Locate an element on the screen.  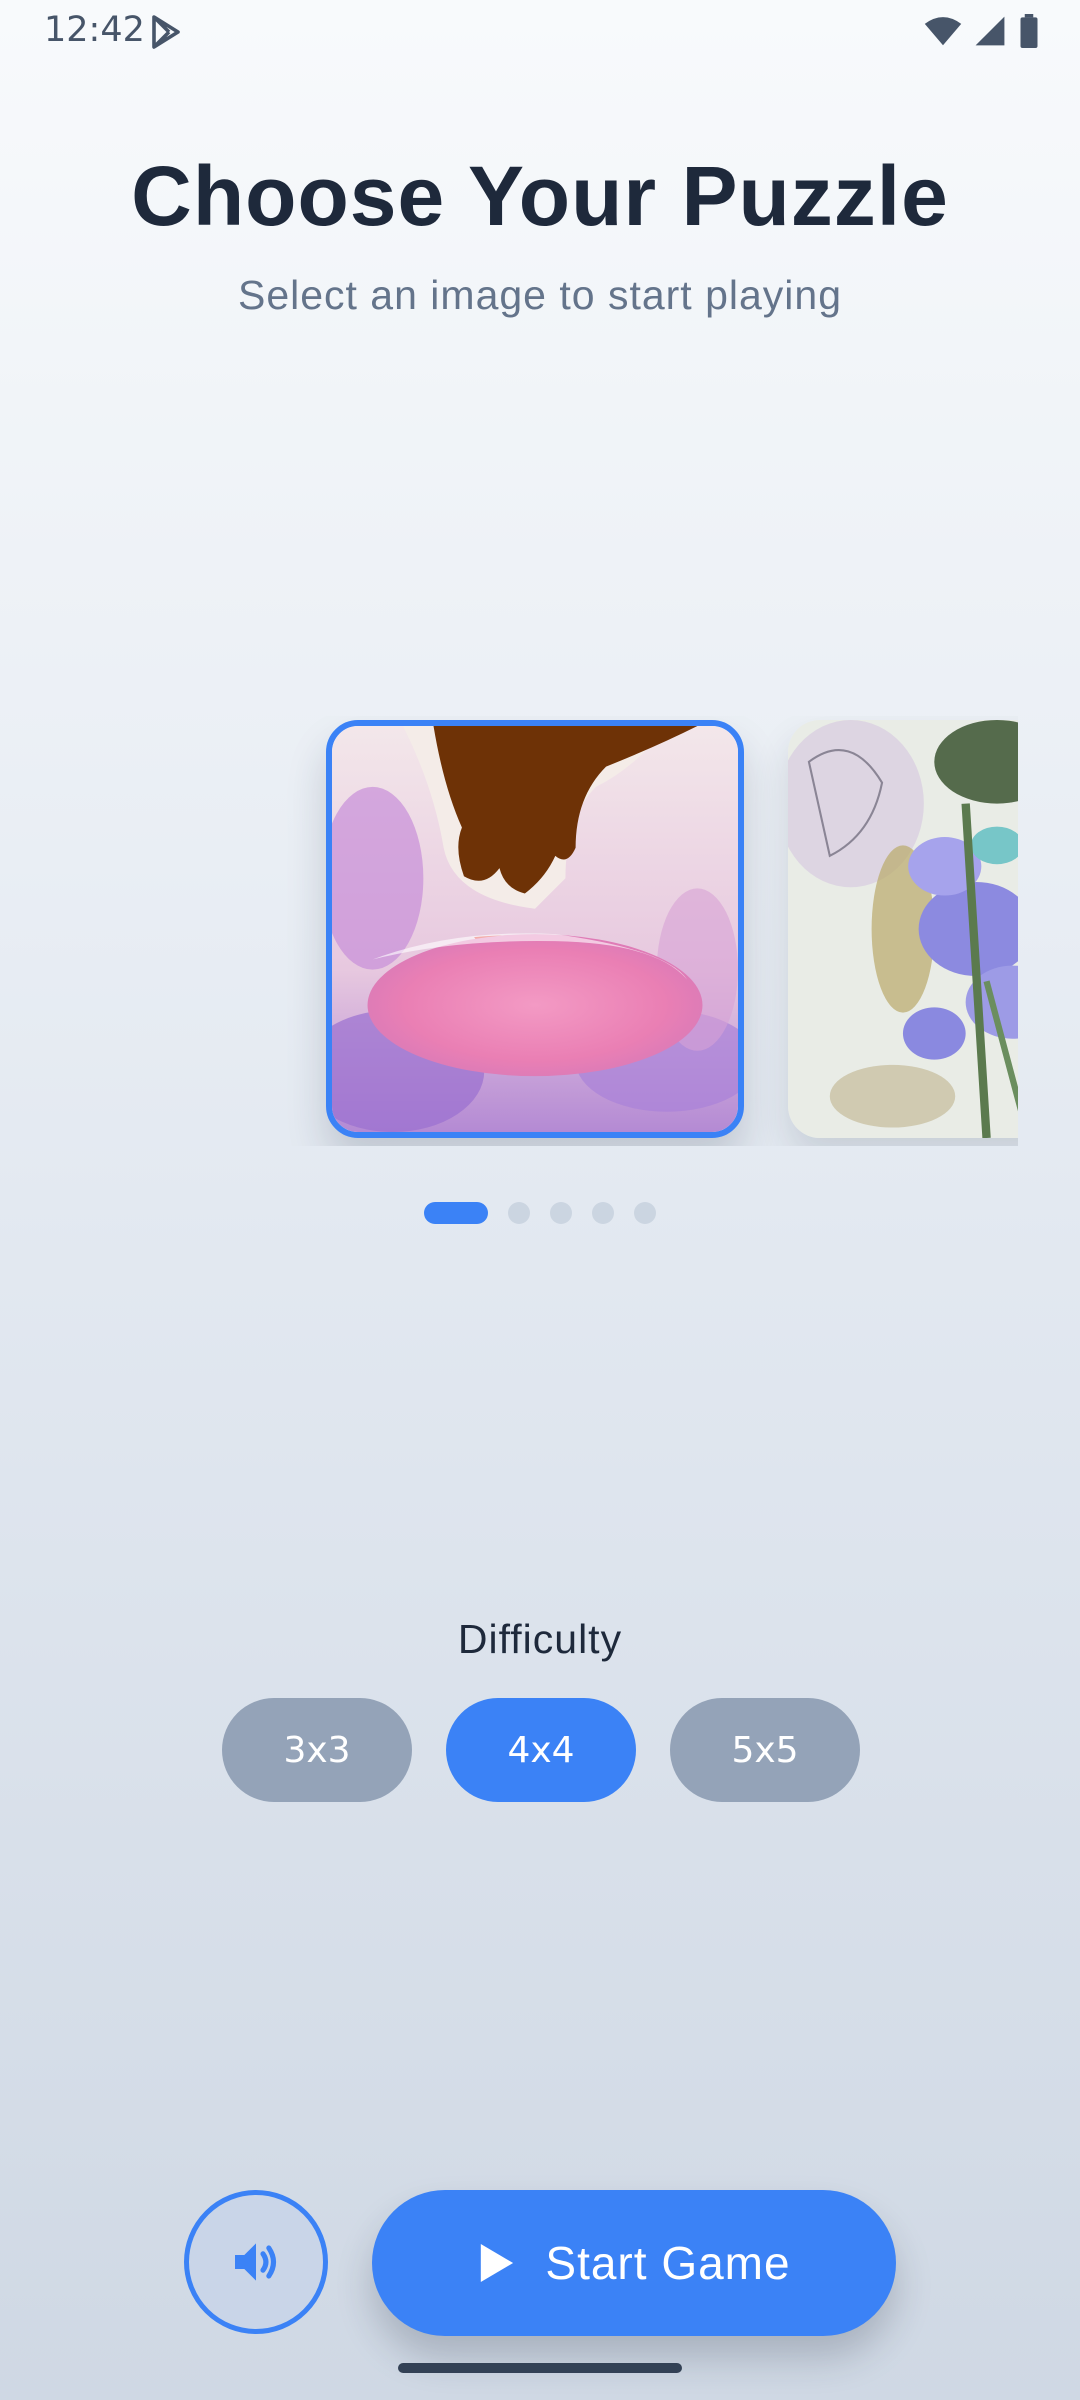
page-title: Choose Your Puzzle is located at coordinates (540, 196).